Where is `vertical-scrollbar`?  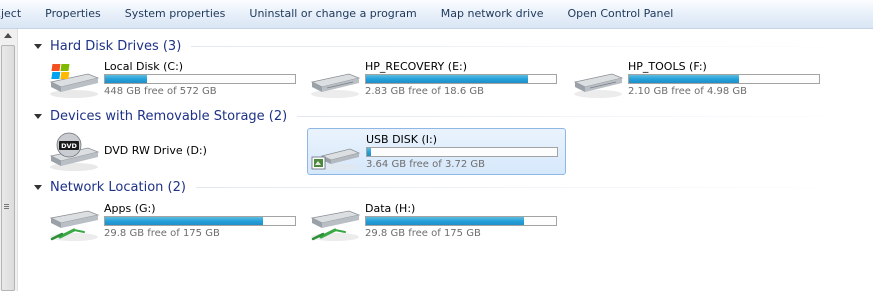 vertical-scrollbar is located at coordinates (9, 160).